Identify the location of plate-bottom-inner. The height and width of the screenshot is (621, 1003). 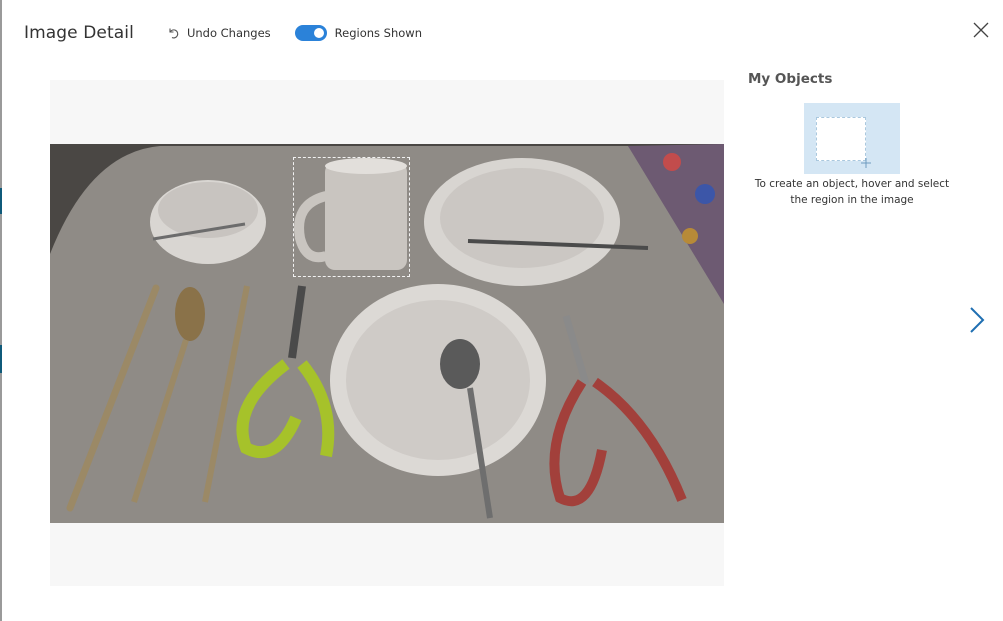
(438, 380).